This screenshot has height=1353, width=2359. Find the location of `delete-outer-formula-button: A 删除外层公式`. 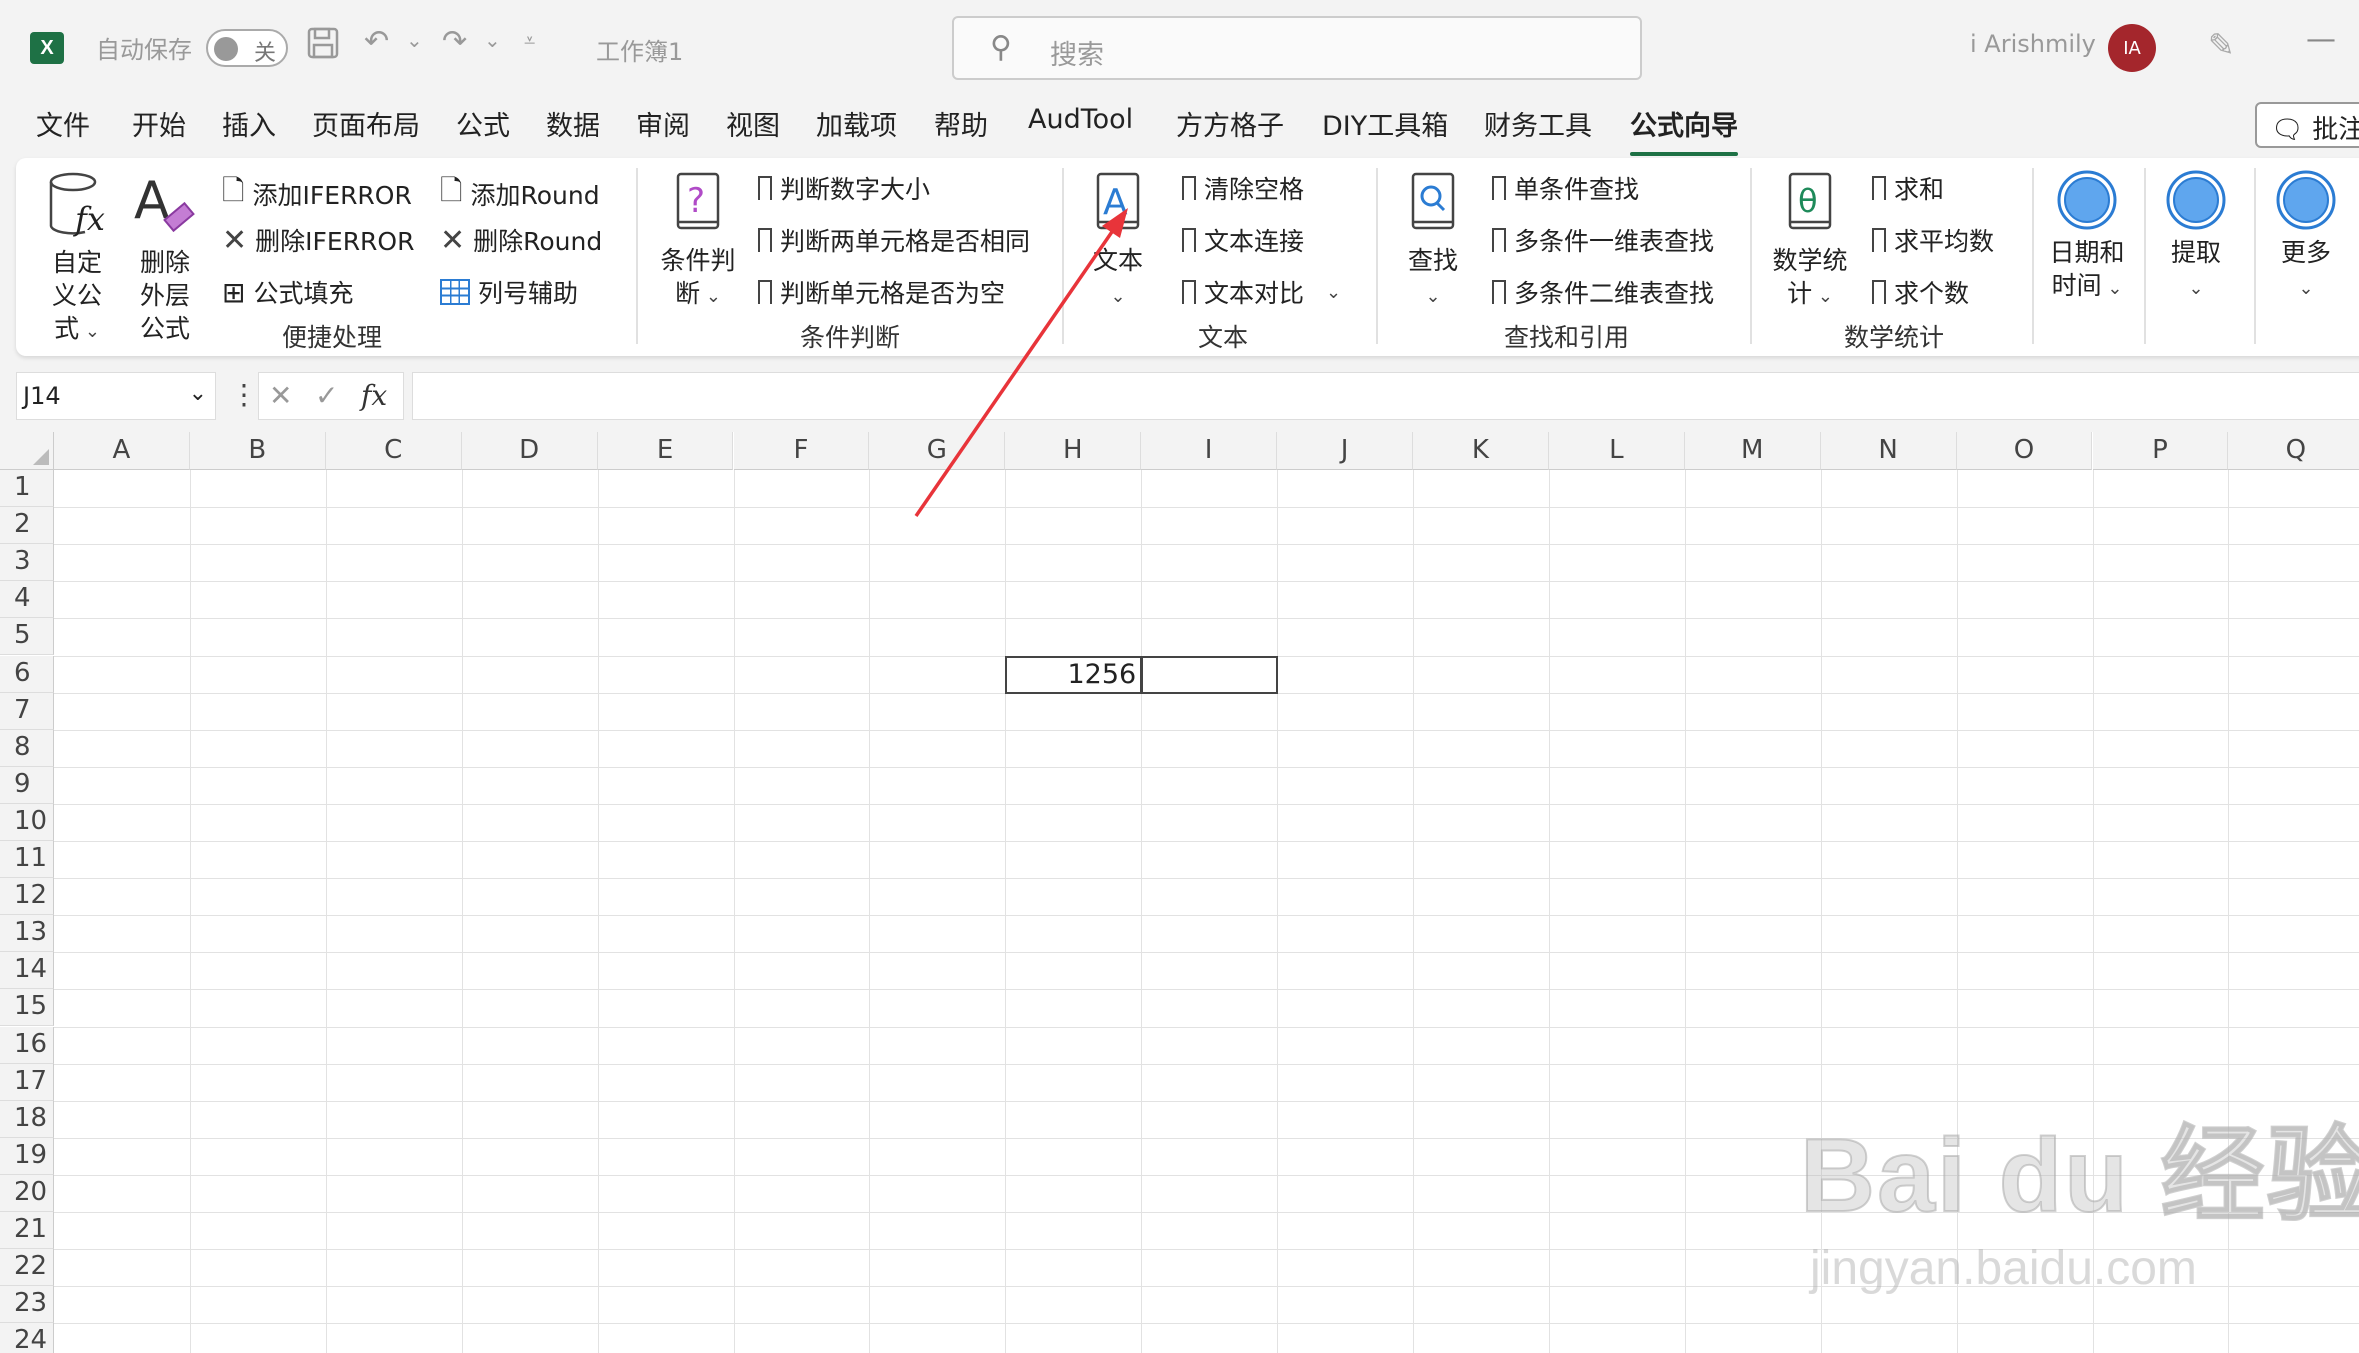

delete-outer-formula-button: A 删除外层公式 is located at coordinates (165, 257).